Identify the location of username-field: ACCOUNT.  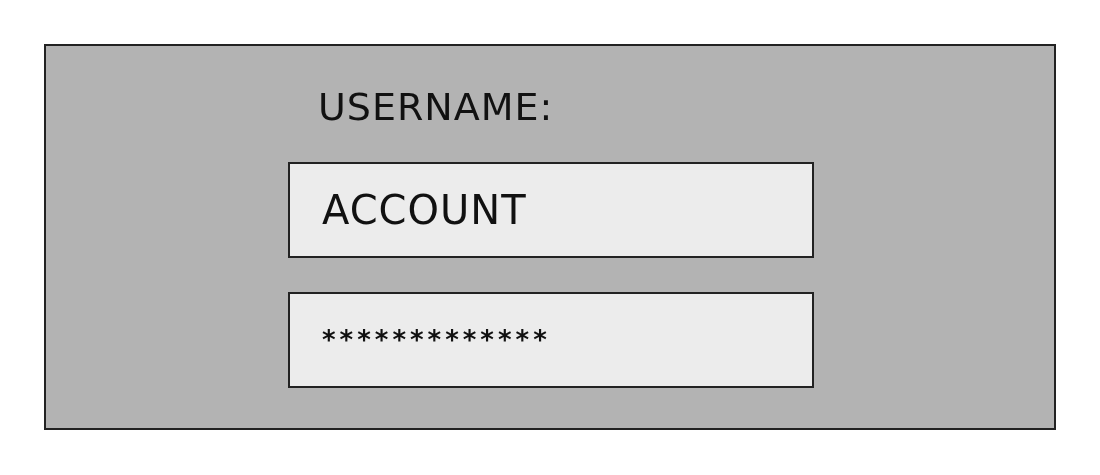
(551, 210).